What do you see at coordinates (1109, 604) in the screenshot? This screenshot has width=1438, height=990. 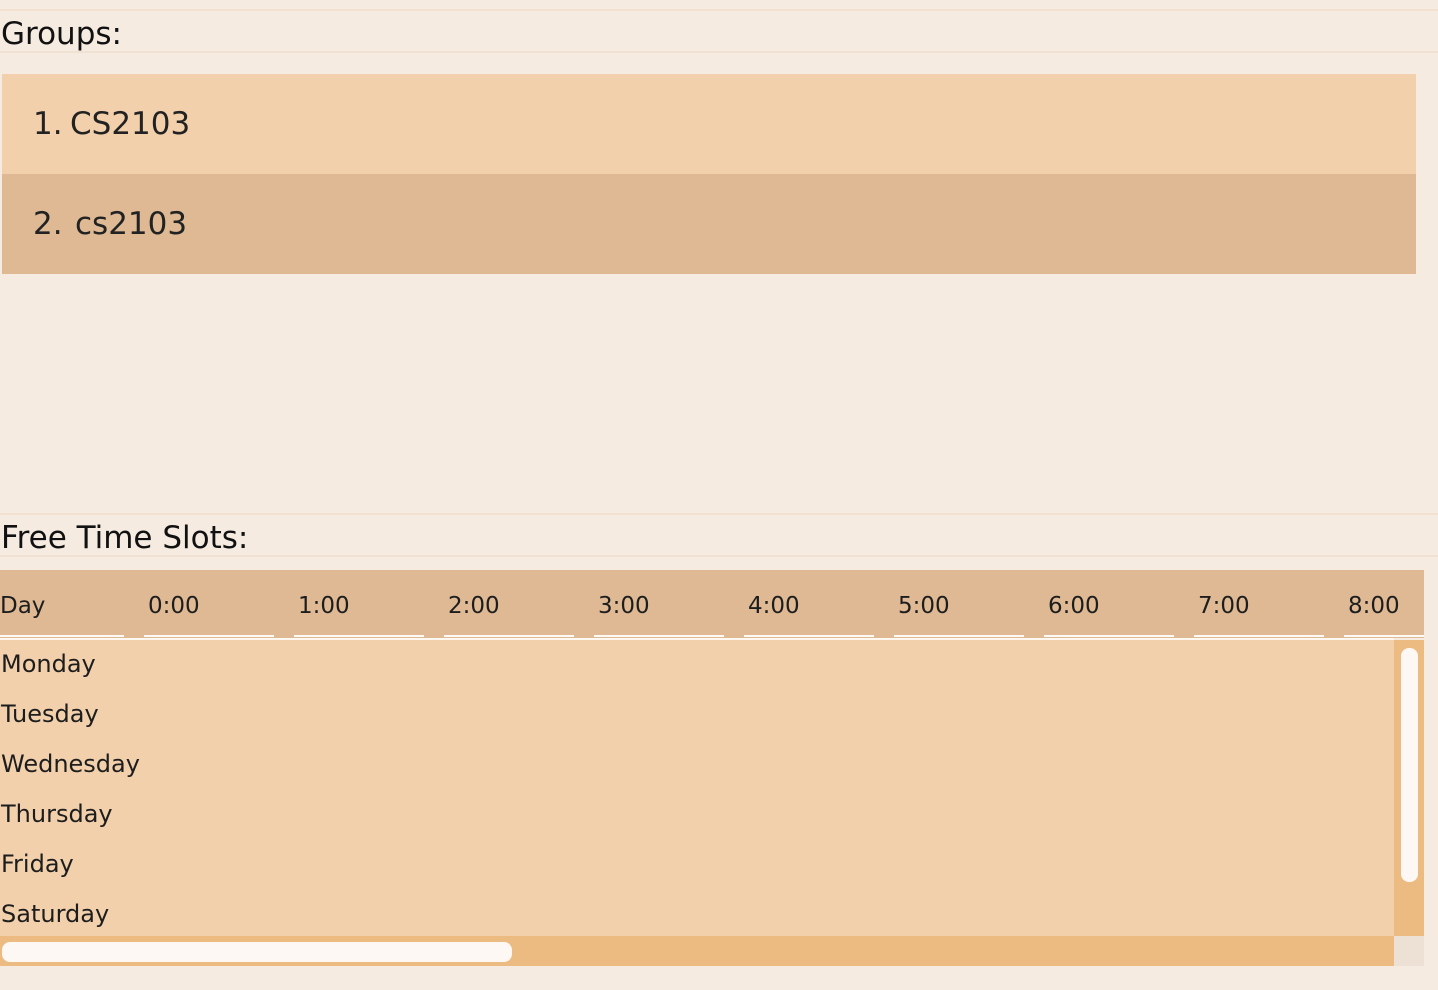 I see `column-header-hour: 6:00` at bounding box center [1109, 604].